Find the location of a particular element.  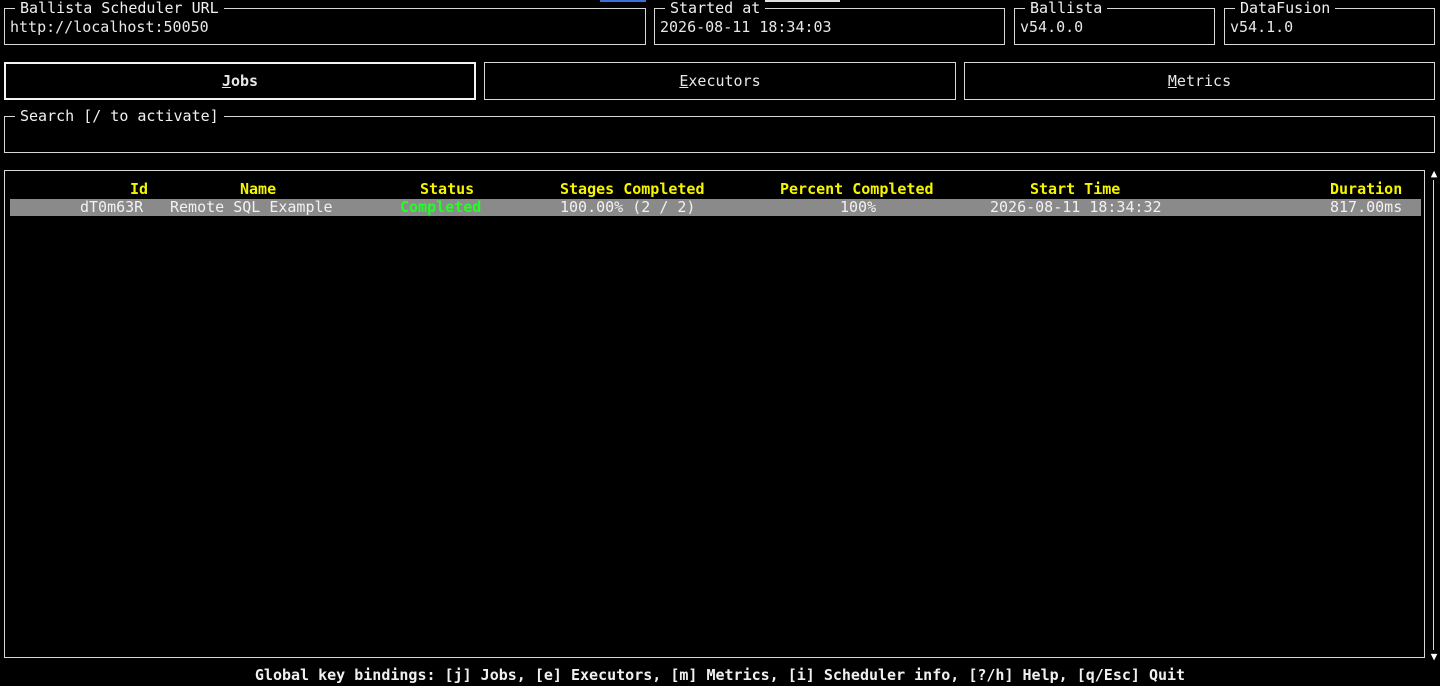

ballista-version-panel: Ballista v54.0.0 is located at coordinates (1114, 22).